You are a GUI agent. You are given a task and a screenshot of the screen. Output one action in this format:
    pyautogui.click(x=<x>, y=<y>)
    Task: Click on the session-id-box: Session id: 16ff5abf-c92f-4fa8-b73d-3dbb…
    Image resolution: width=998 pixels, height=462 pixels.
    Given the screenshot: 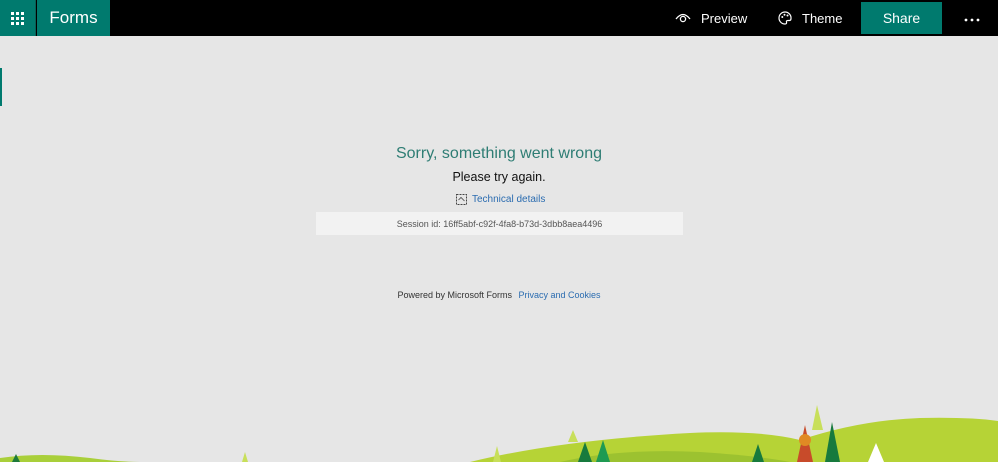 What is the action you would take?
    pyautogui.click(x=499, y=223)
    